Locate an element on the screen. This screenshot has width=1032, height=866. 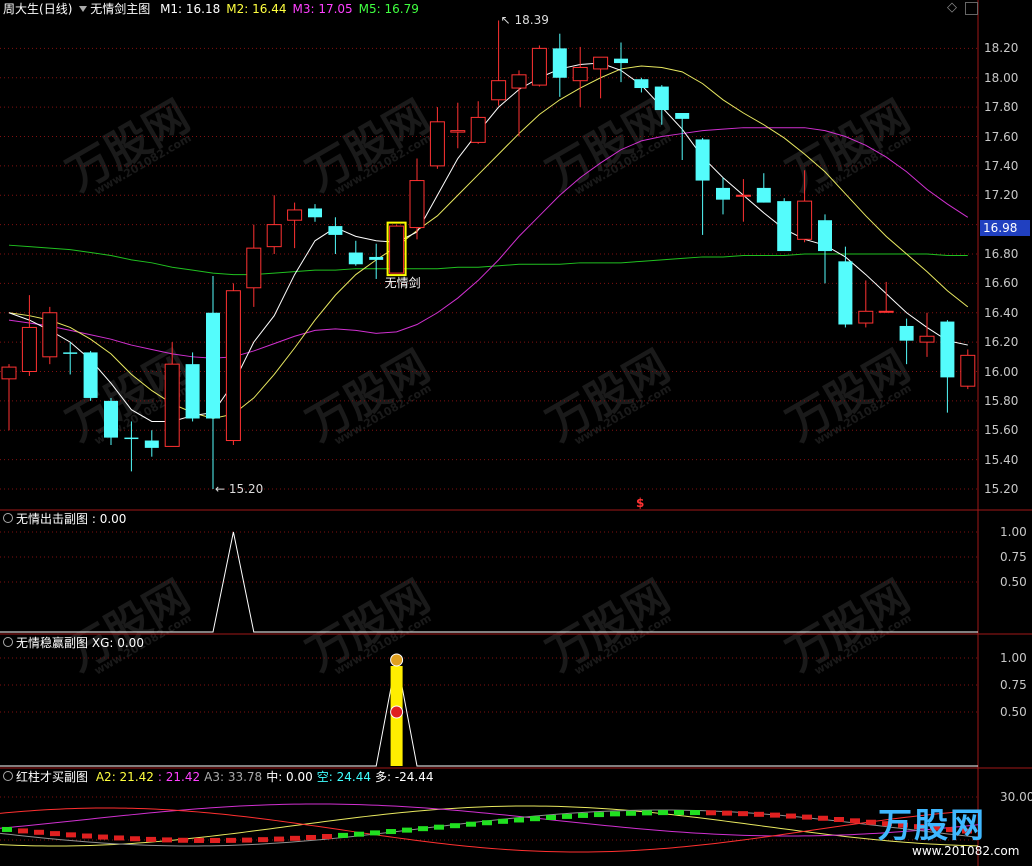
sub1-title: 无情出击副图 is located at coordinates (52, 519).